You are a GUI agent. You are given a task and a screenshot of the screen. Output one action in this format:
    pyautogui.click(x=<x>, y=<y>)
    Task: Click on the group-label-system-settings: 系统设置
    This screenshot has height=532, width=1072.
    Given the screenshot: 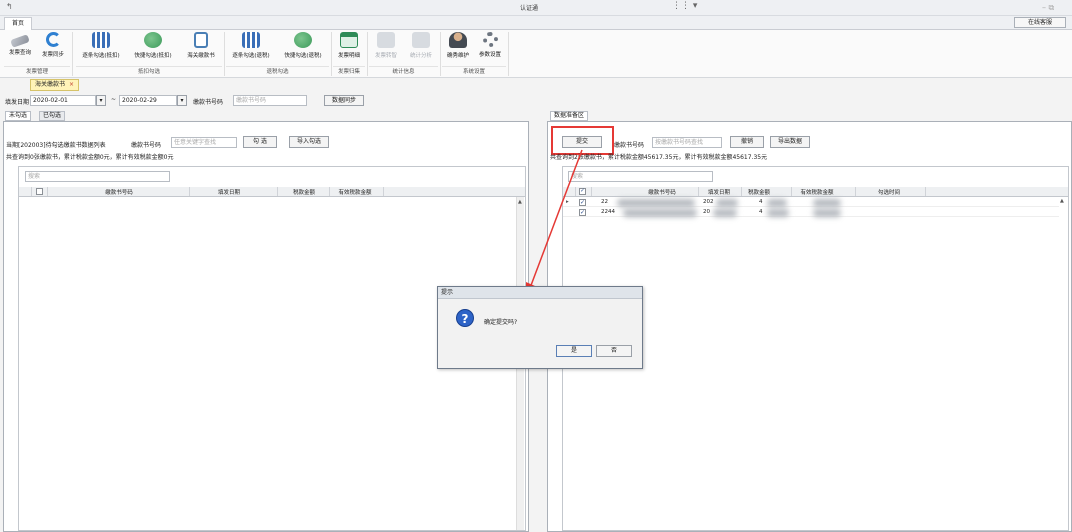 What is the action you would take?
    pyautogui.click(x=474, y=70)
    